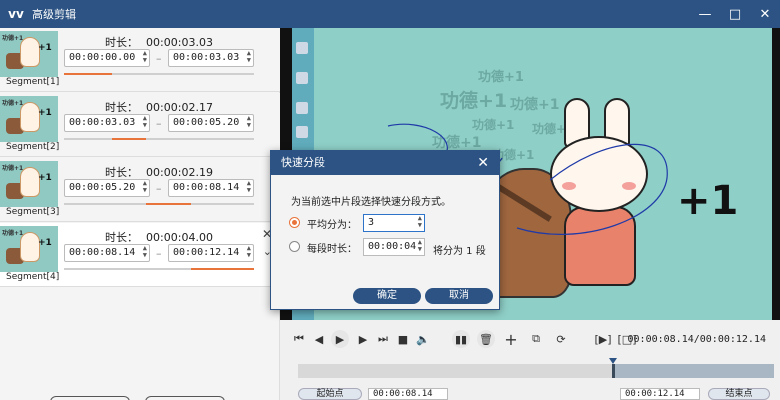 The width and height of the screenshot is (780, 400). What do you see at coordinates (211, 253) in the screenshot?
I see `end-time-field: 00:00:12.14 ▲ ▼` at bounding box center [211, 253].